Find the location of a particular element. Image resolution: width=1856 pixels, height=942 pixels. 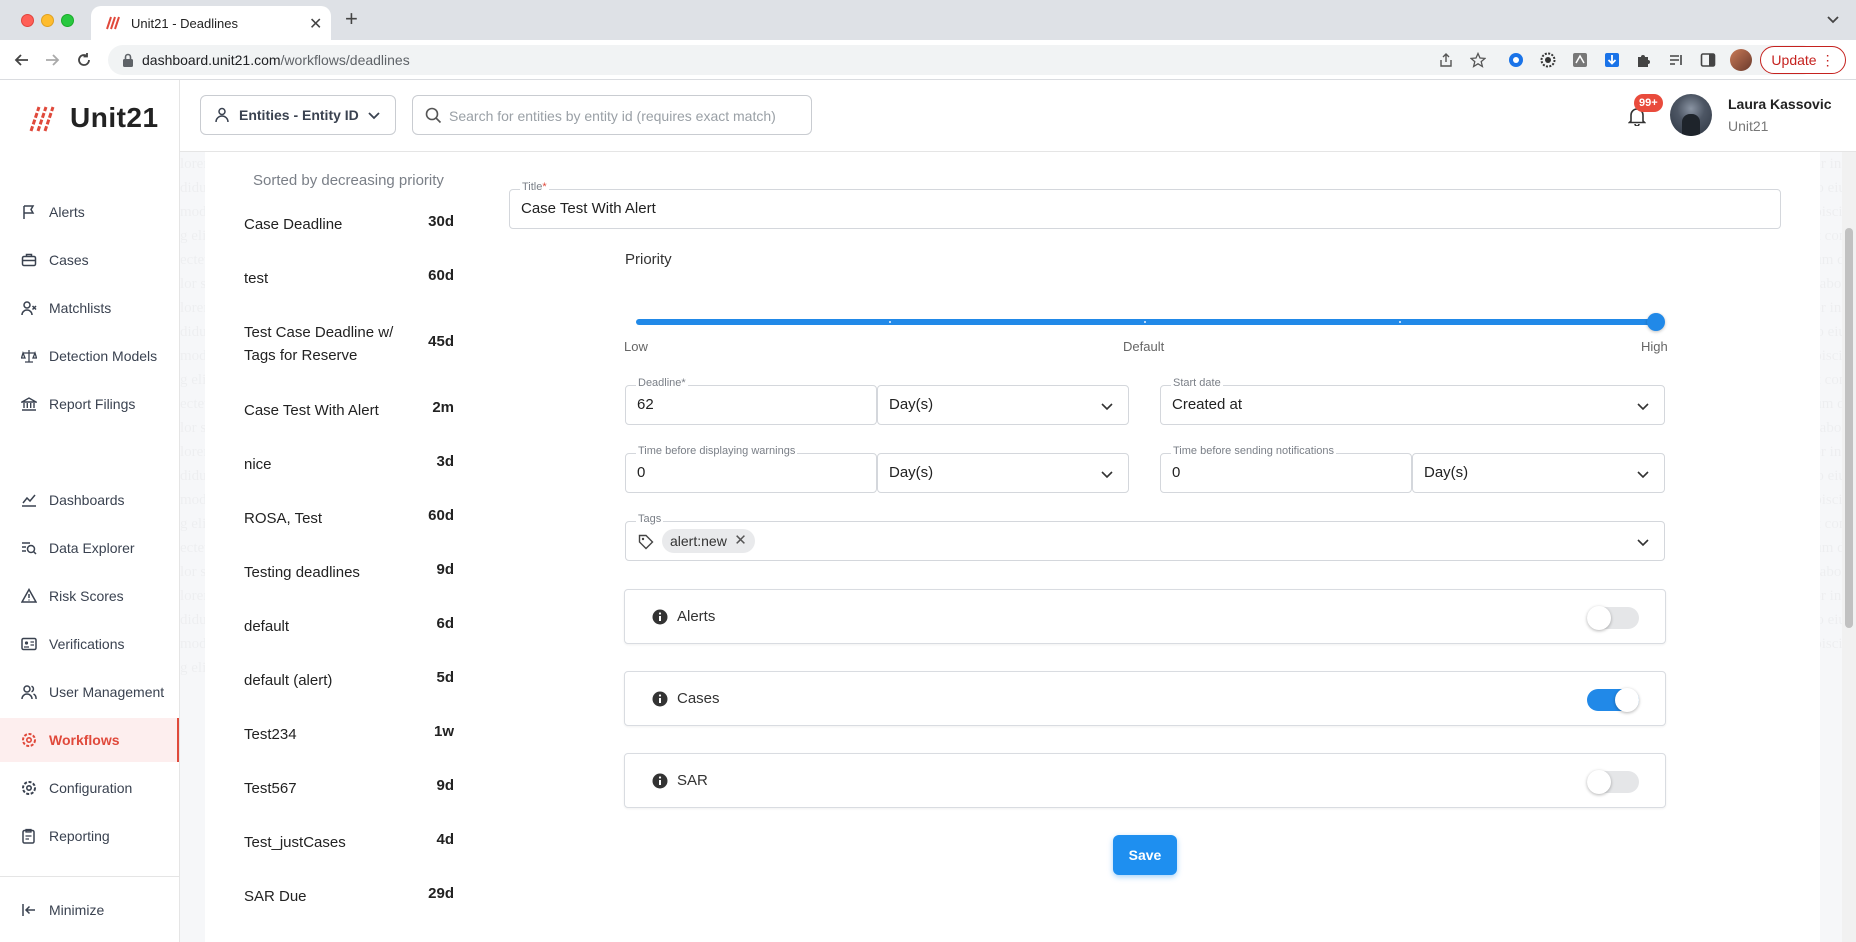

share-icon is located at coordinates (1446, 60).